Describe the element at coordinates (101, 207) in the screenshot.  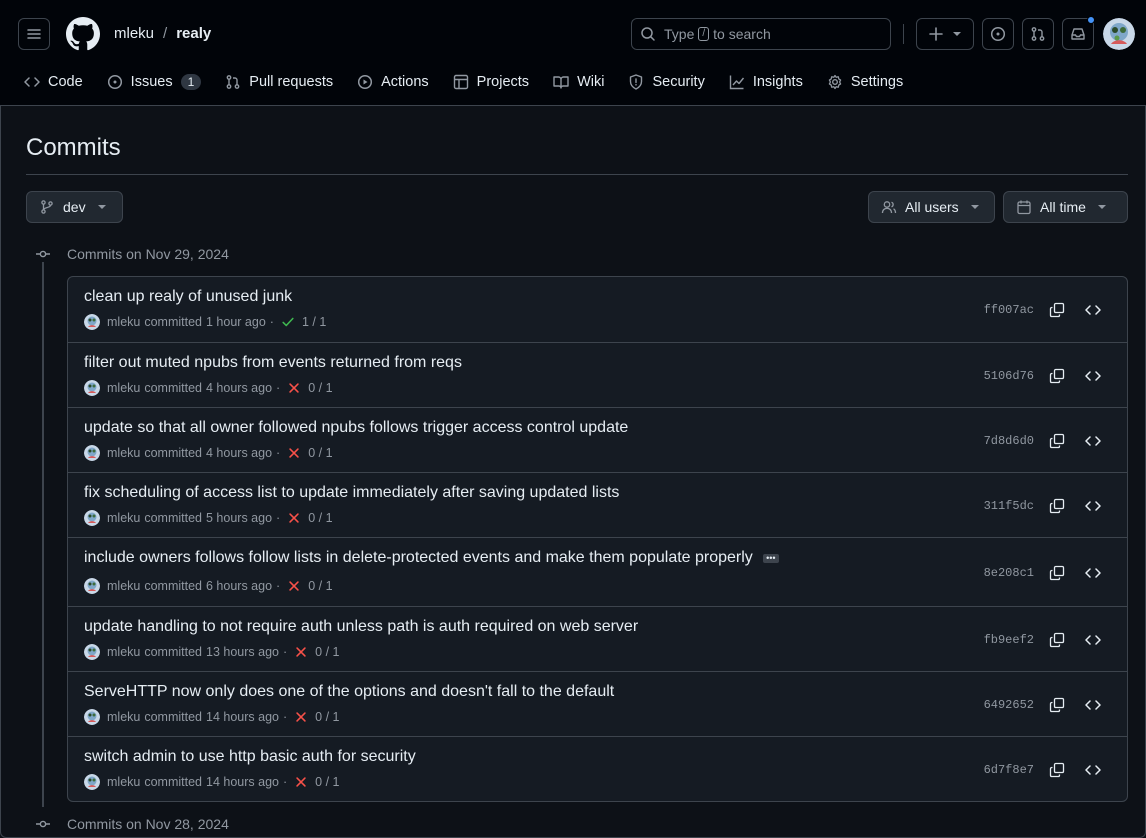
I see `chevron-down-icon` at that location.